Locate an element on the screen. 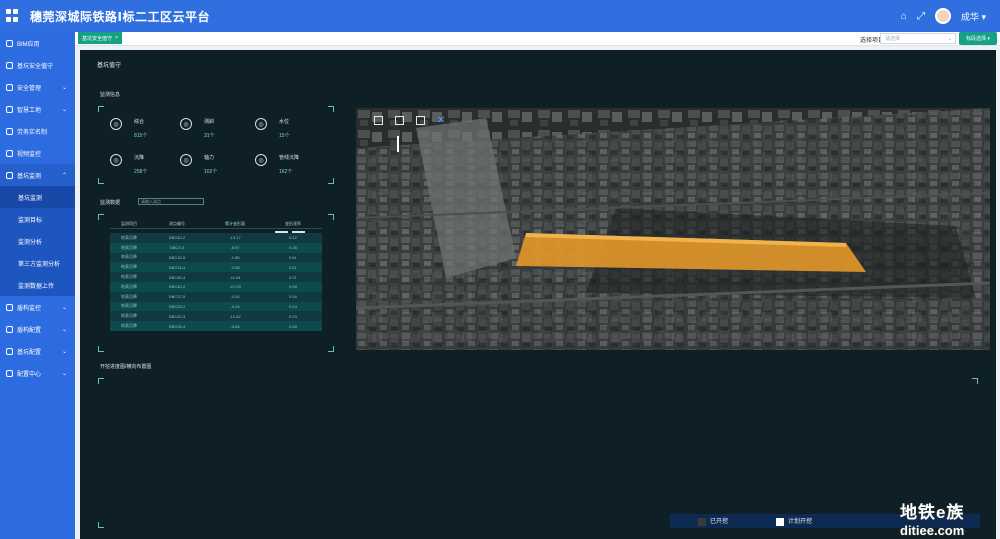 Image resolution: width=1000 pixels, height=539 pixels. table-cell: DBC9-3 is located at coordinates (177, 248).